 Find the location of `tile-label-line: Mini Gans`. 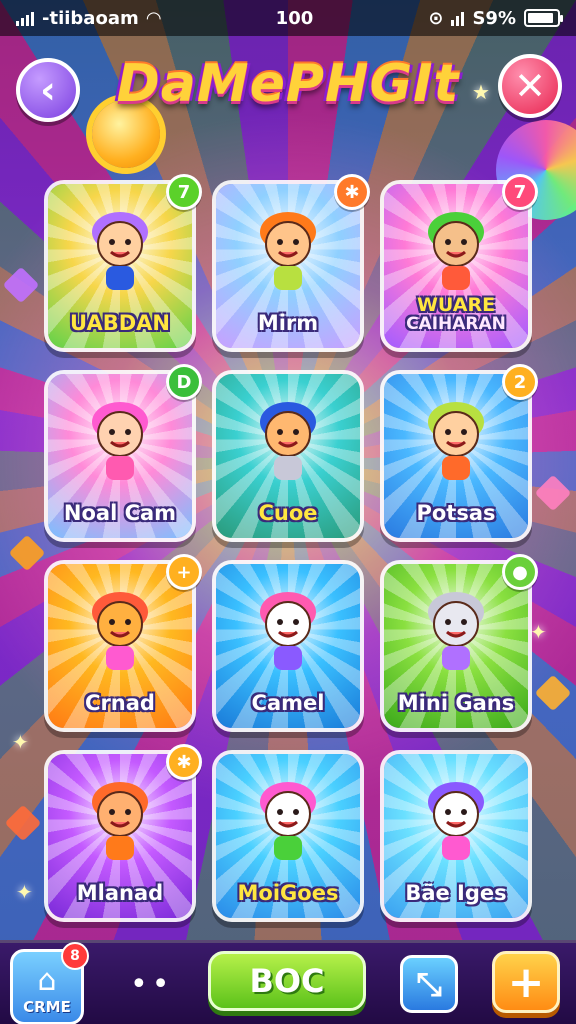

tile-label-line: Mini Gans is located at coordinates (456, 702).